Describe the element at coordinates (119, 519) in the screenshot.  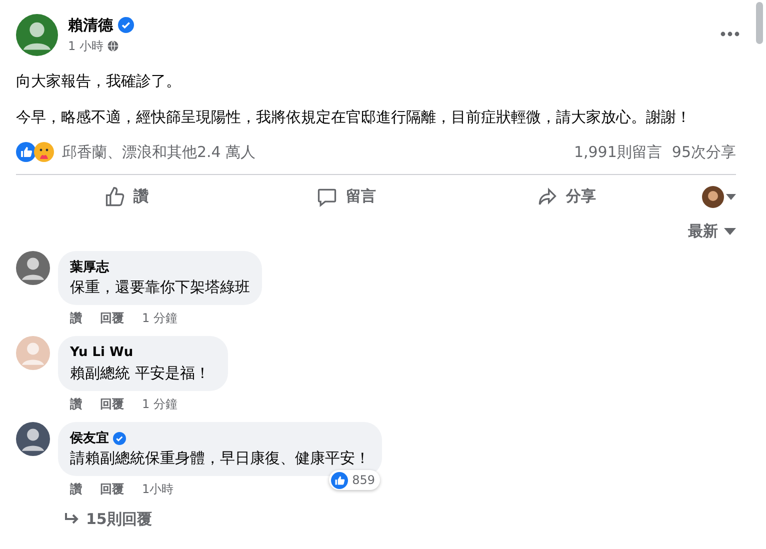
I see `view-replies-link: 15則回覆` at that location.